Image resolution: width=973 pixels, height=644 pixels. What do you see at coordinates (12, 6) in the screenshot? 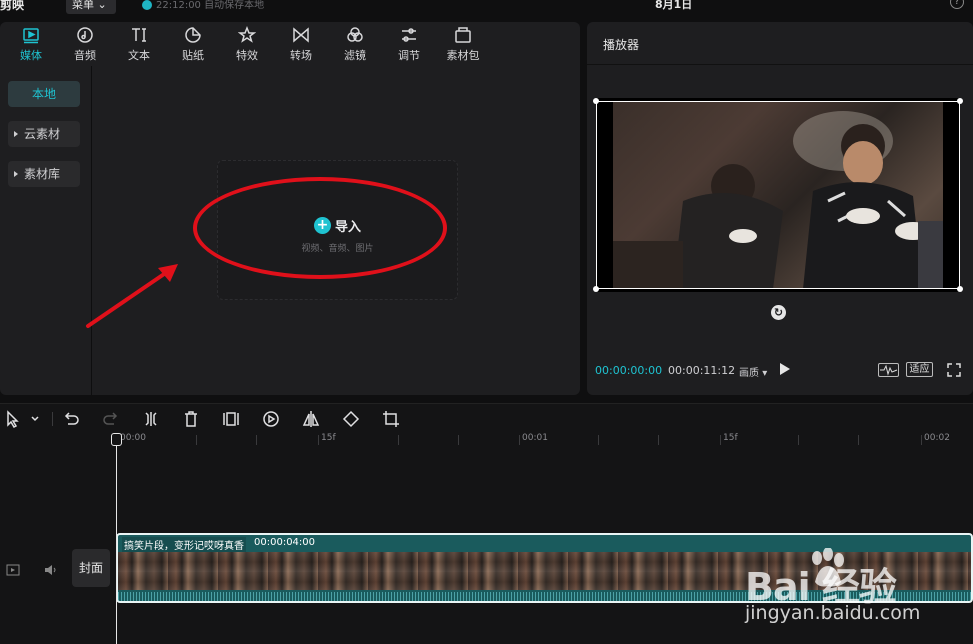
I see `app-title: 剪映` at bounding box center [12, 6].